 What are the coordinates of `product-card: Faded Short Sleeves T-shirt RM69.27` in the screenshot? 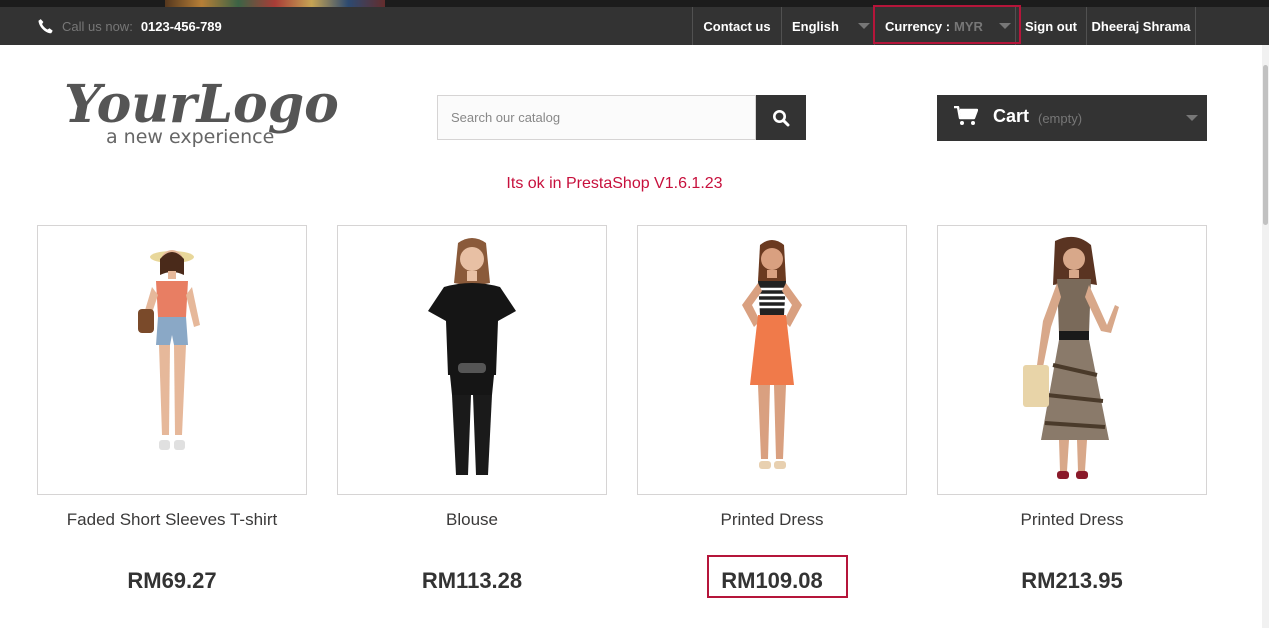 It's located at (172, 409).